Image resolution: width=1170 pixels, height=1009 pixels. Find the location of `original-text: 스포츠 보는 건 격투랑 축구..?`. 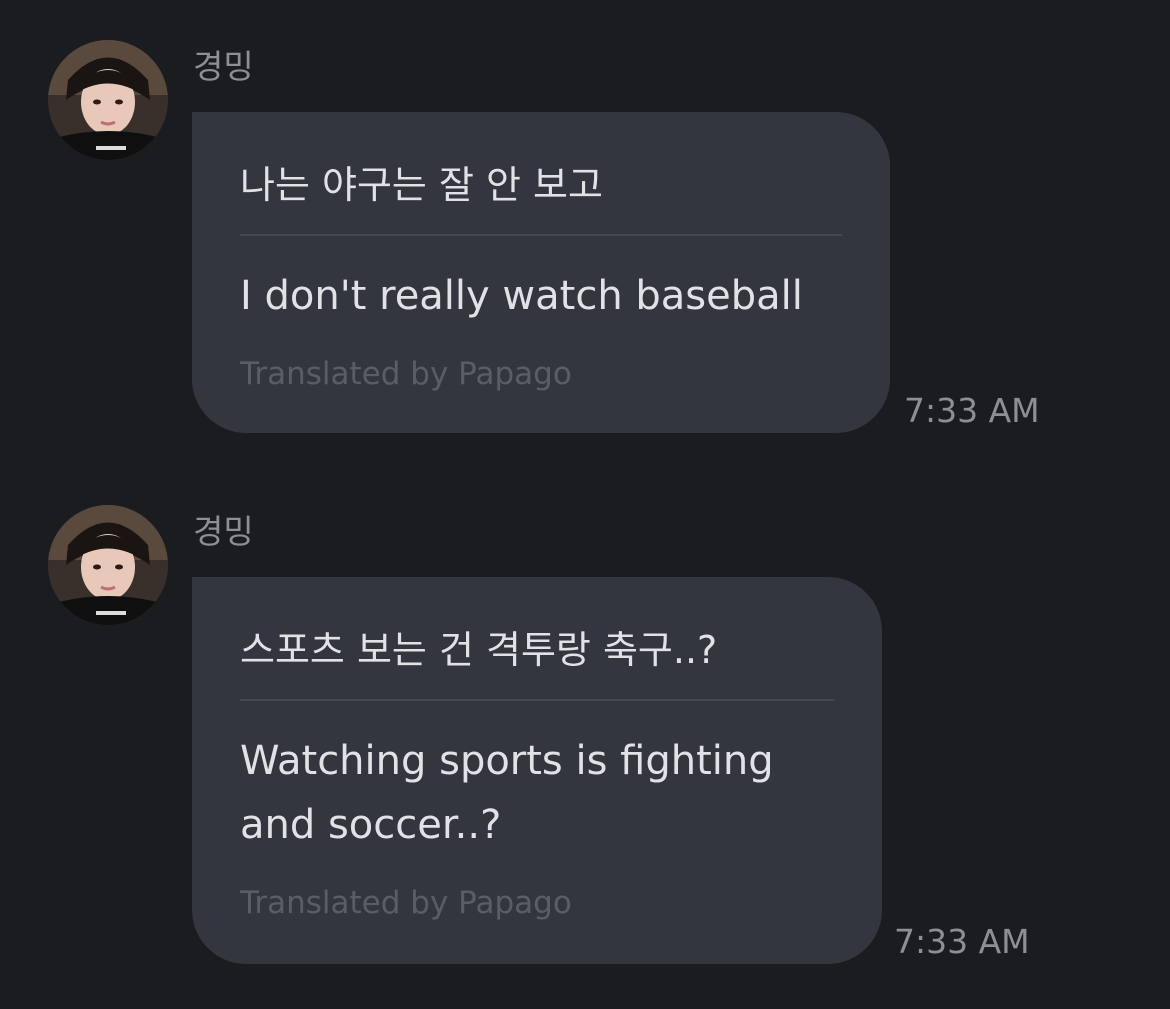

original-text: 스포츠 보는 건 격투랑 축구..? is located at coordinates (479, 650).